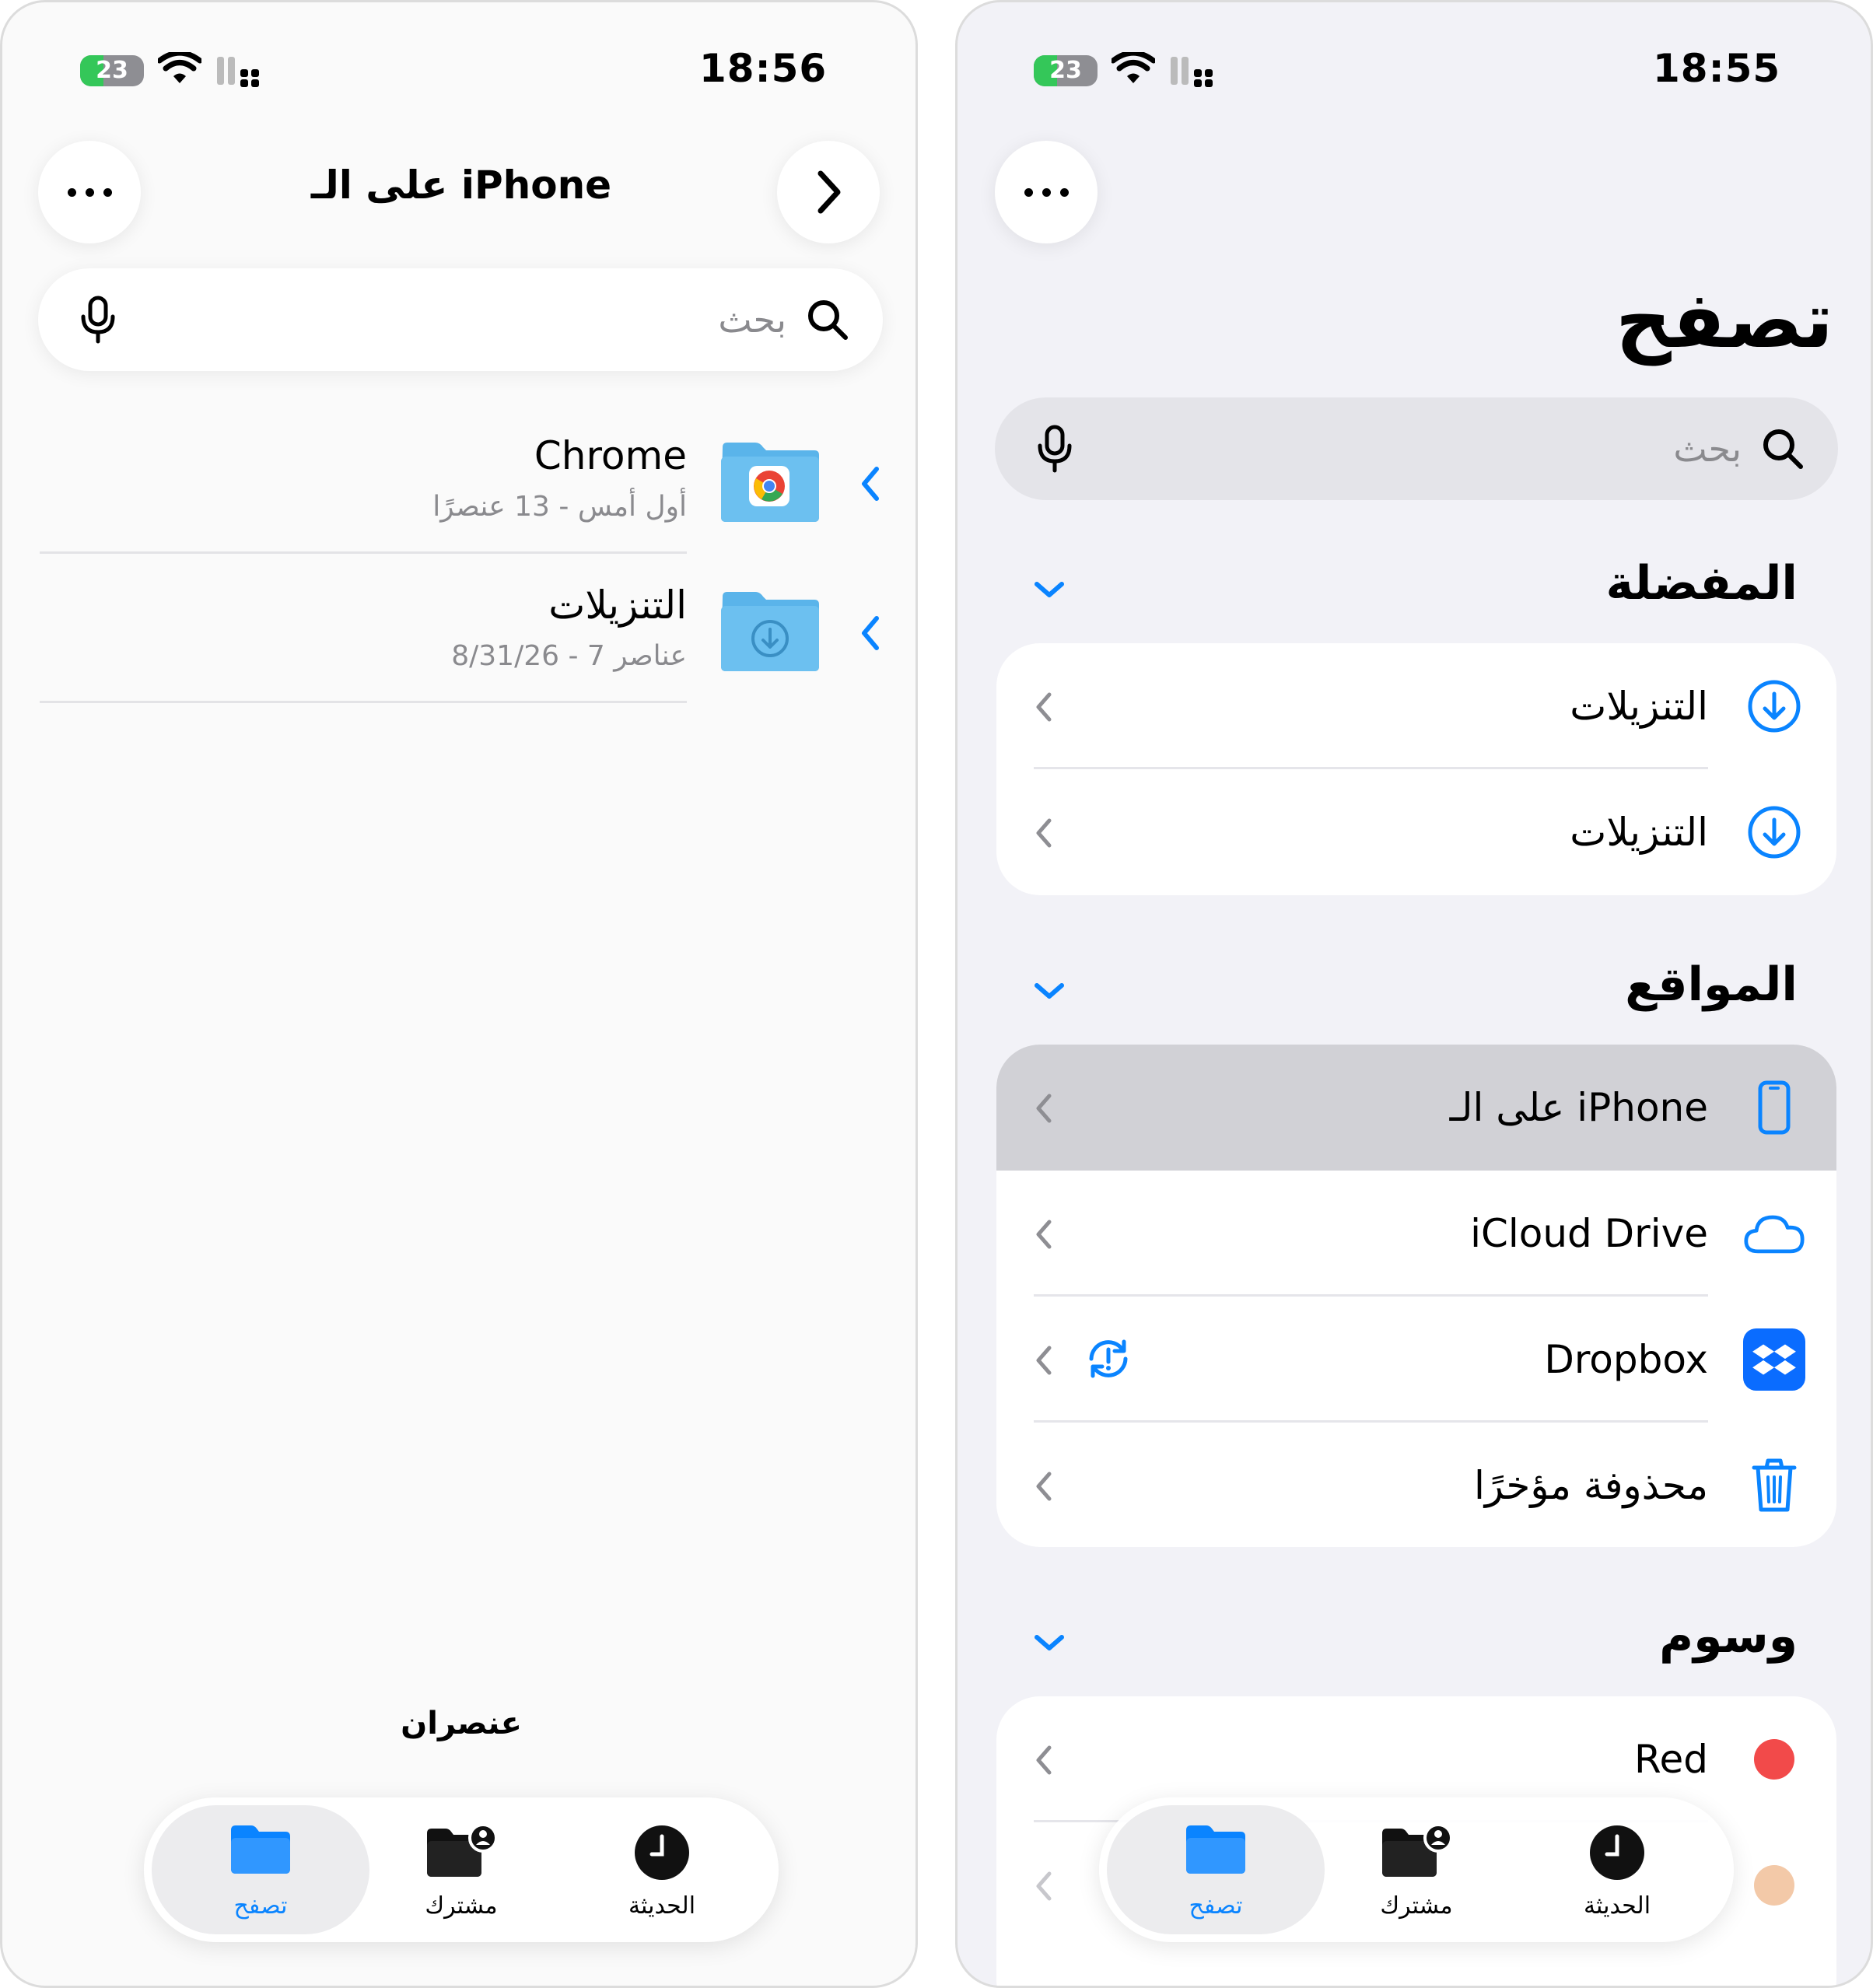 Image resolution: width=1873 pixels, height=1988 pixels. What do you see at coordinates (1774, 1108) in the screenshot?
I see `iphone-icon` at bounding box center [1774, 1108].